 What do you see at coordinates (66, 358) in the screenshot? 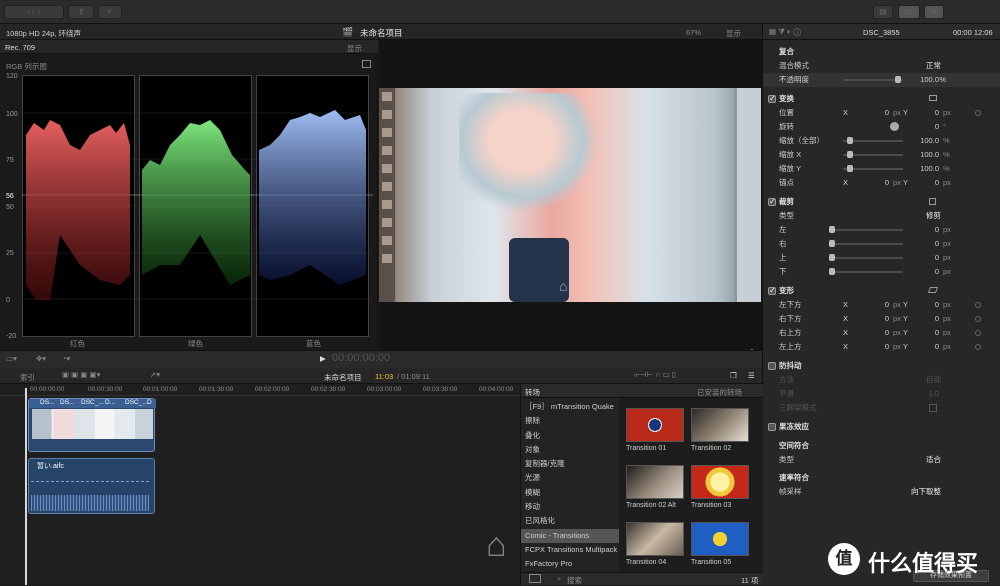
I see `speed-menu-icon: ◔▾` at bounding box center [66, 358].